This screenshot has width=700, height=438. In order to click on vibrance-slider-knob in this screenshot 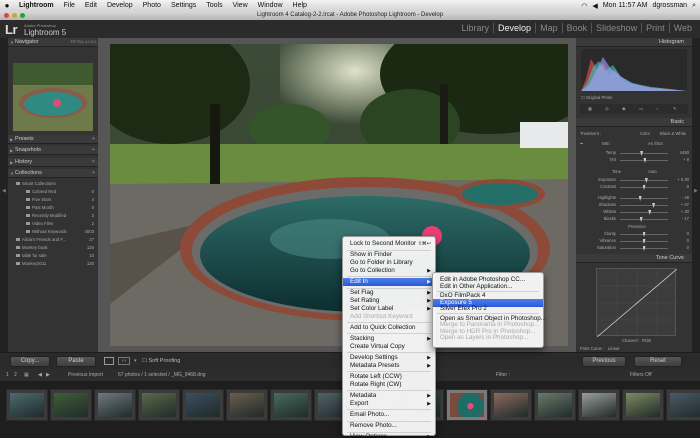, I will do `click(644, 241)`.